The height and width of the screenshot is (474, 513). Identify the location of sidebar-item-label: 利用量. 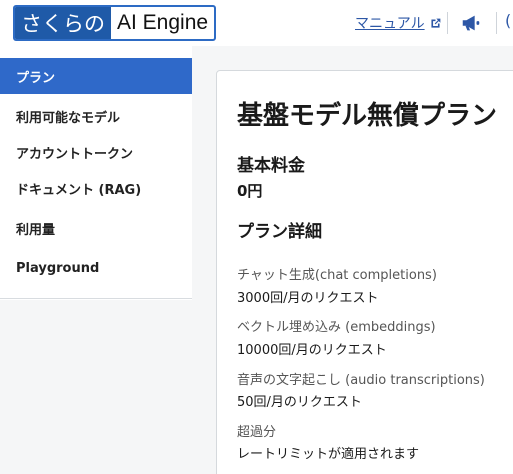
(36, 230).